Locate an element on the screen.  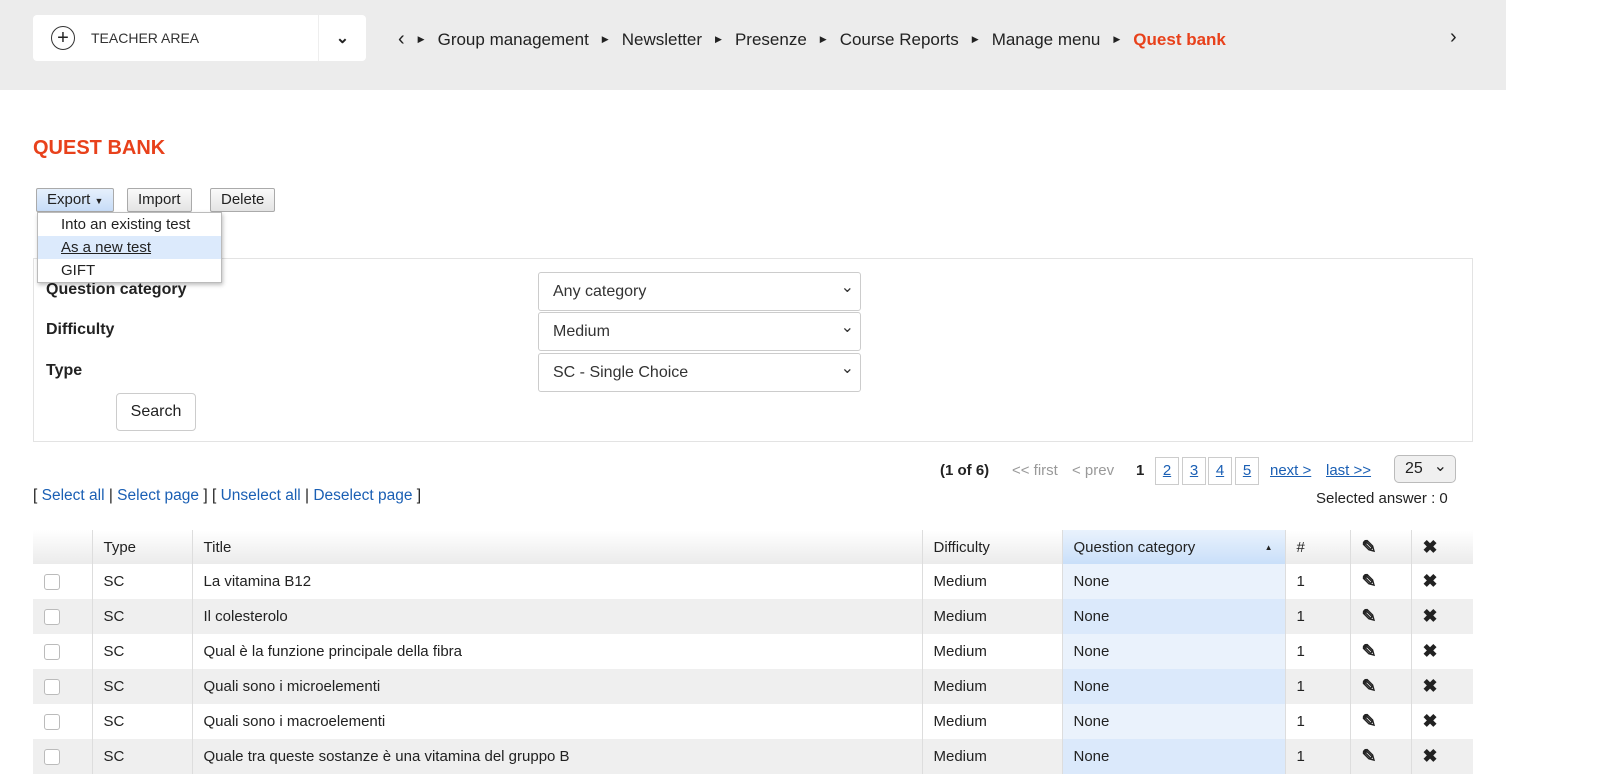
breadcrumb-manage-menu: Manage menu is located at coordinates (1046, 40).